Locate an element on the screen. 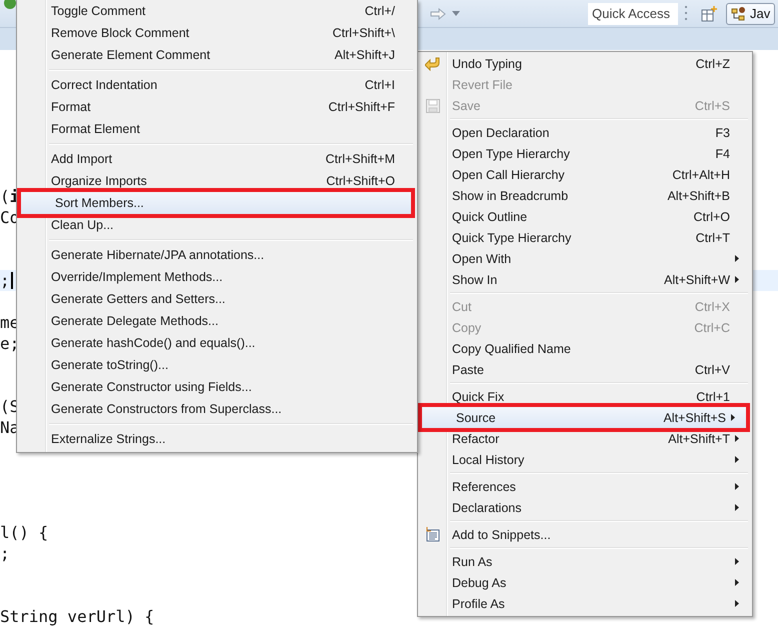  menu-item: Undo Typing Ctrl+Z is located at coordinates (584, 63).